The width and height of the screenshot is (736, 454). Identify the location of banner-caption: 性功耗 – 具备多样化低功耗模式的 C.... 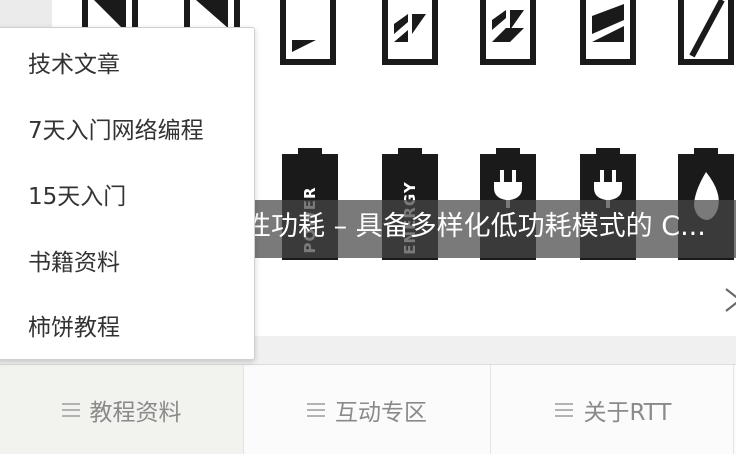
(475, 227).